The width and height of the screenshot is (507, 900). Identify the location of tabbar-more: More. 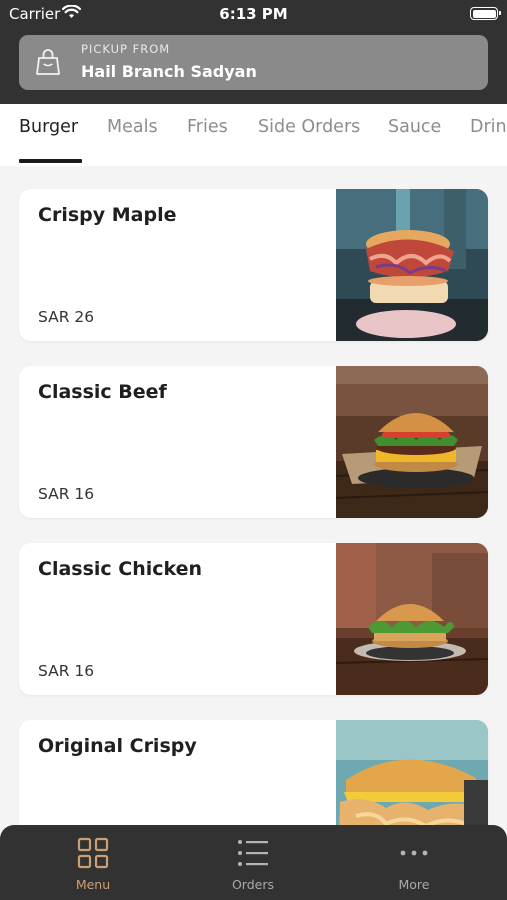
(414, 864).